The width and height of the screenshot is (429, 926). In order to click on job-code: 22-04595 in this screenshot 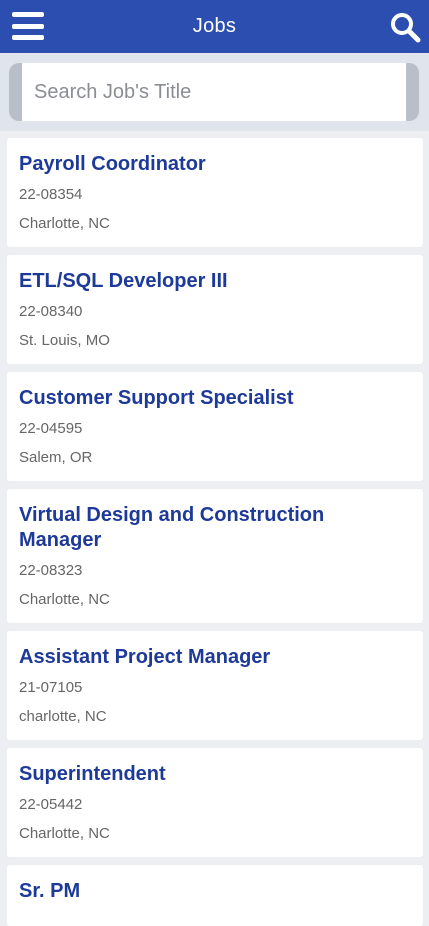, I will do `click(51, 428)`.